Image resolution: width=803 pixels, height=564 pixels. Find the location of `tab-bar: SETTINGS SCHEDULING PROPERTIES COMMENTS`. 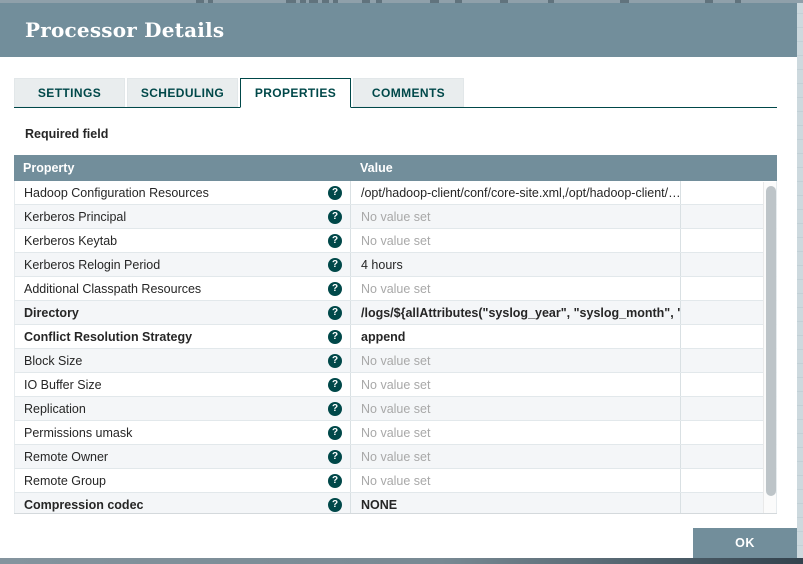

tab-bar: SETTINGS SCHEDULING PROPERTIES COMMENTS is located at coordinates (395, 93).